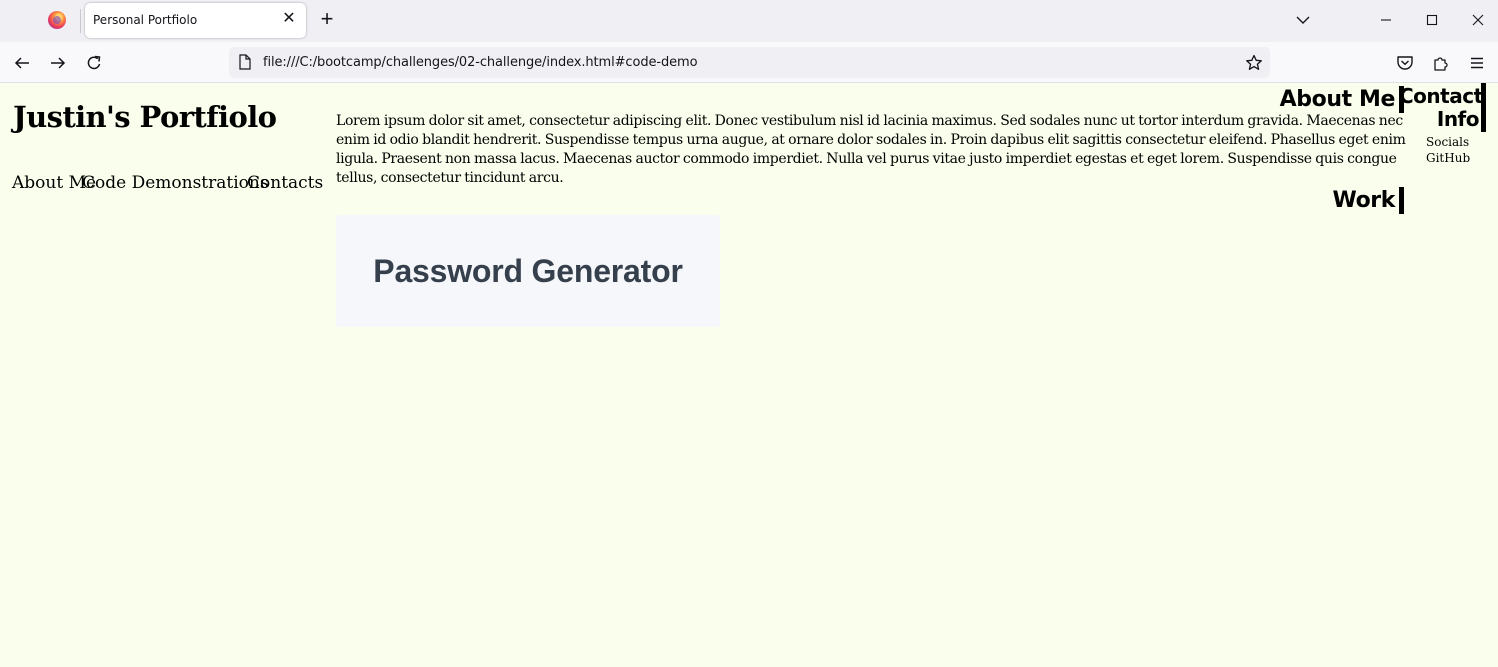 This screenshot has height=667, width=1498. Describe the element at coordinates (80, 21) in the screenshot. I see `tab-separator` at that location.